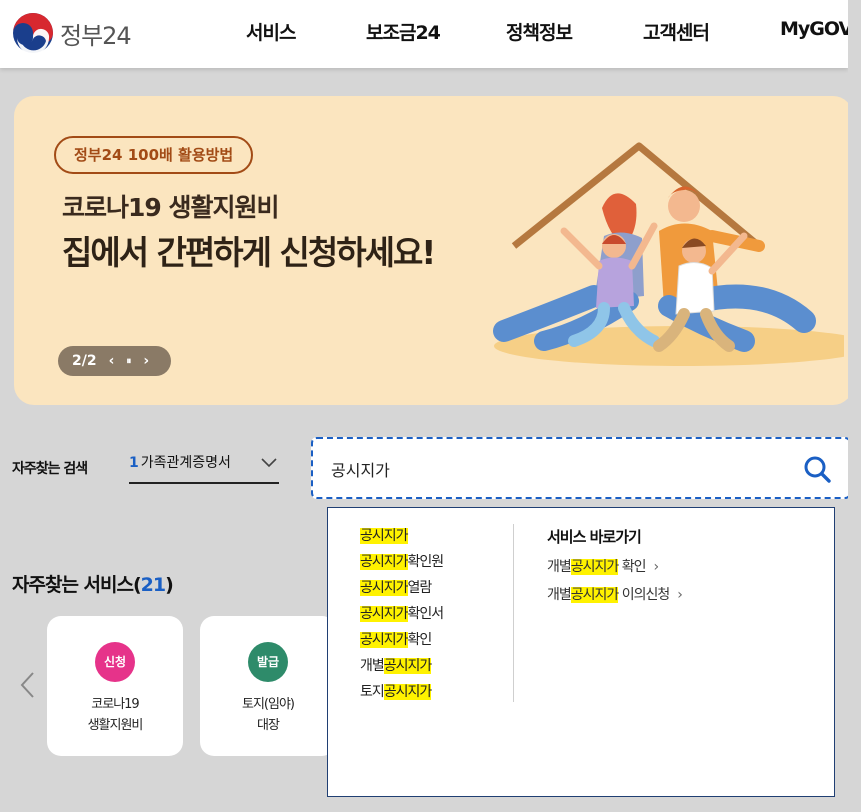 This screenshot has width=861, height=812. I want to click on service-shortcuts: 서비스 바로가기 개별공시지가 확인 › 개별공시지가 이의신청 ›, so click(615, 569).